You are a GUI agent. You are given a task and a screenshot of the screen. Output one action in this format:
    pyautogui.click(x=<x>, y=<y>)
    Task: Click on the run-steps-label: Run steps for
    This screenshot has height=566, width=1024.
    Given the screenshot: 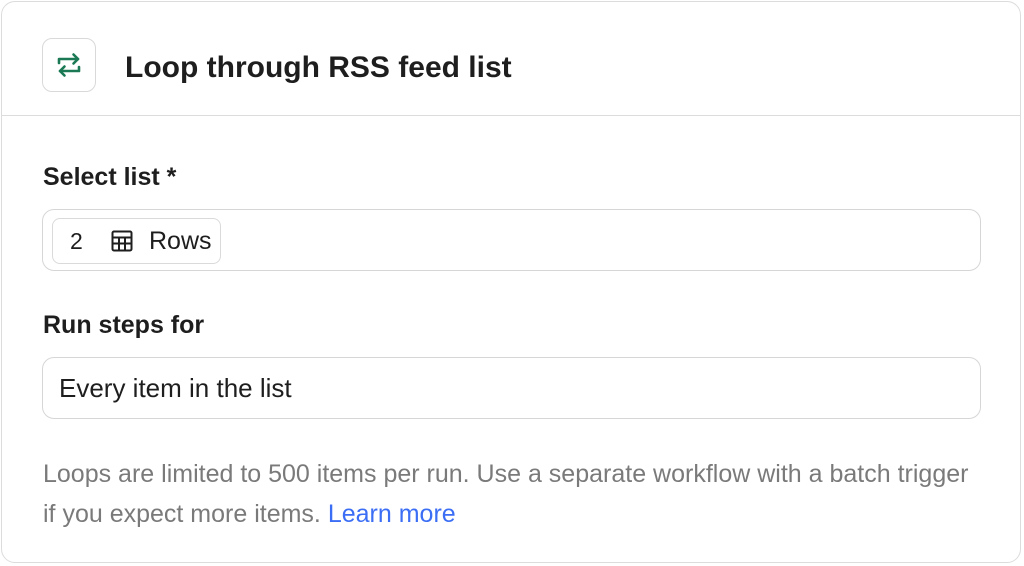 What is the action you would take?
    pyautogui.click(x=124, y=325)
    